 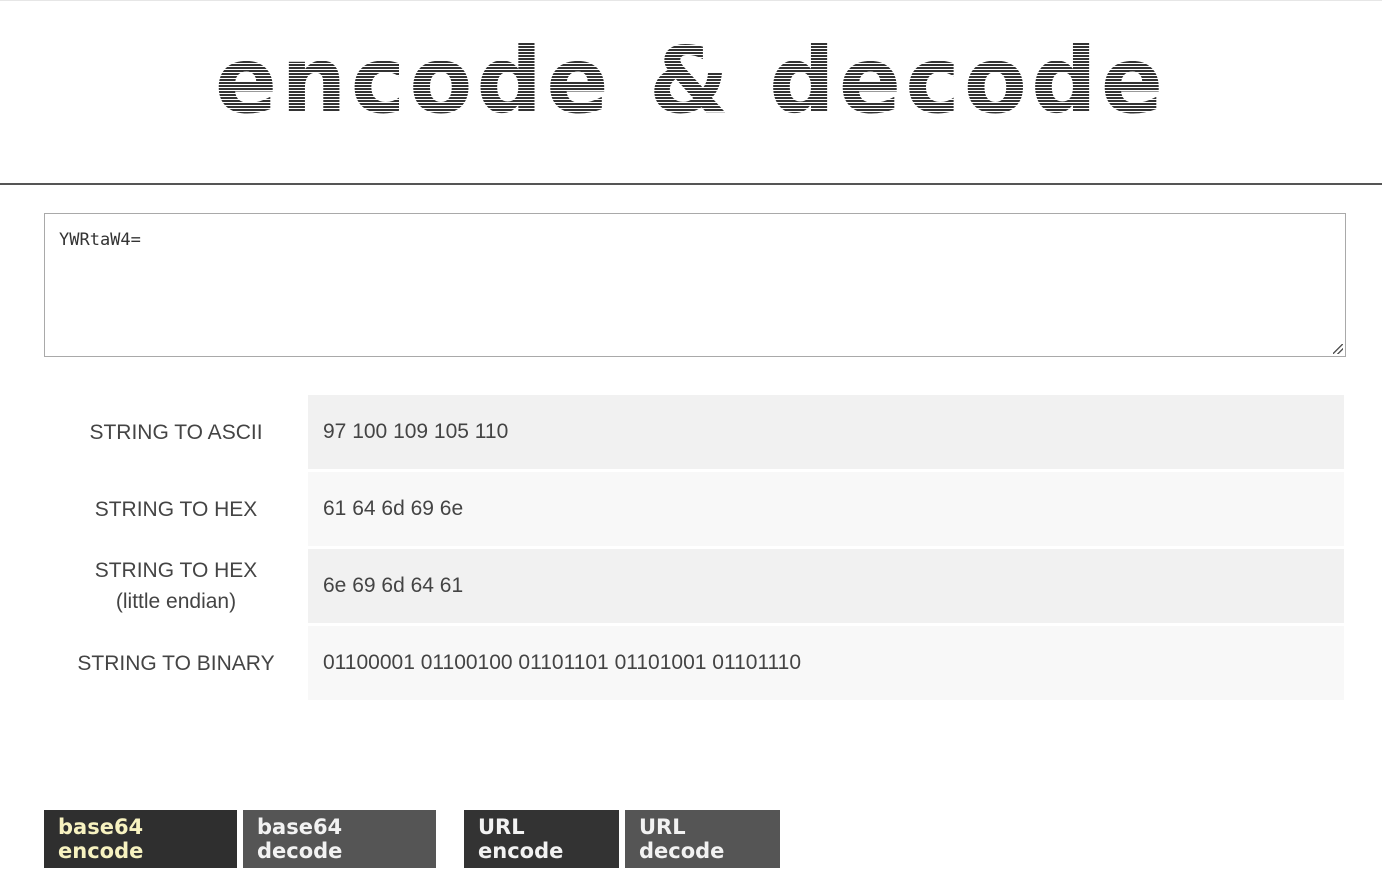 I want to click on result-label: STRING TO HEX, so click(x=176, y=510).